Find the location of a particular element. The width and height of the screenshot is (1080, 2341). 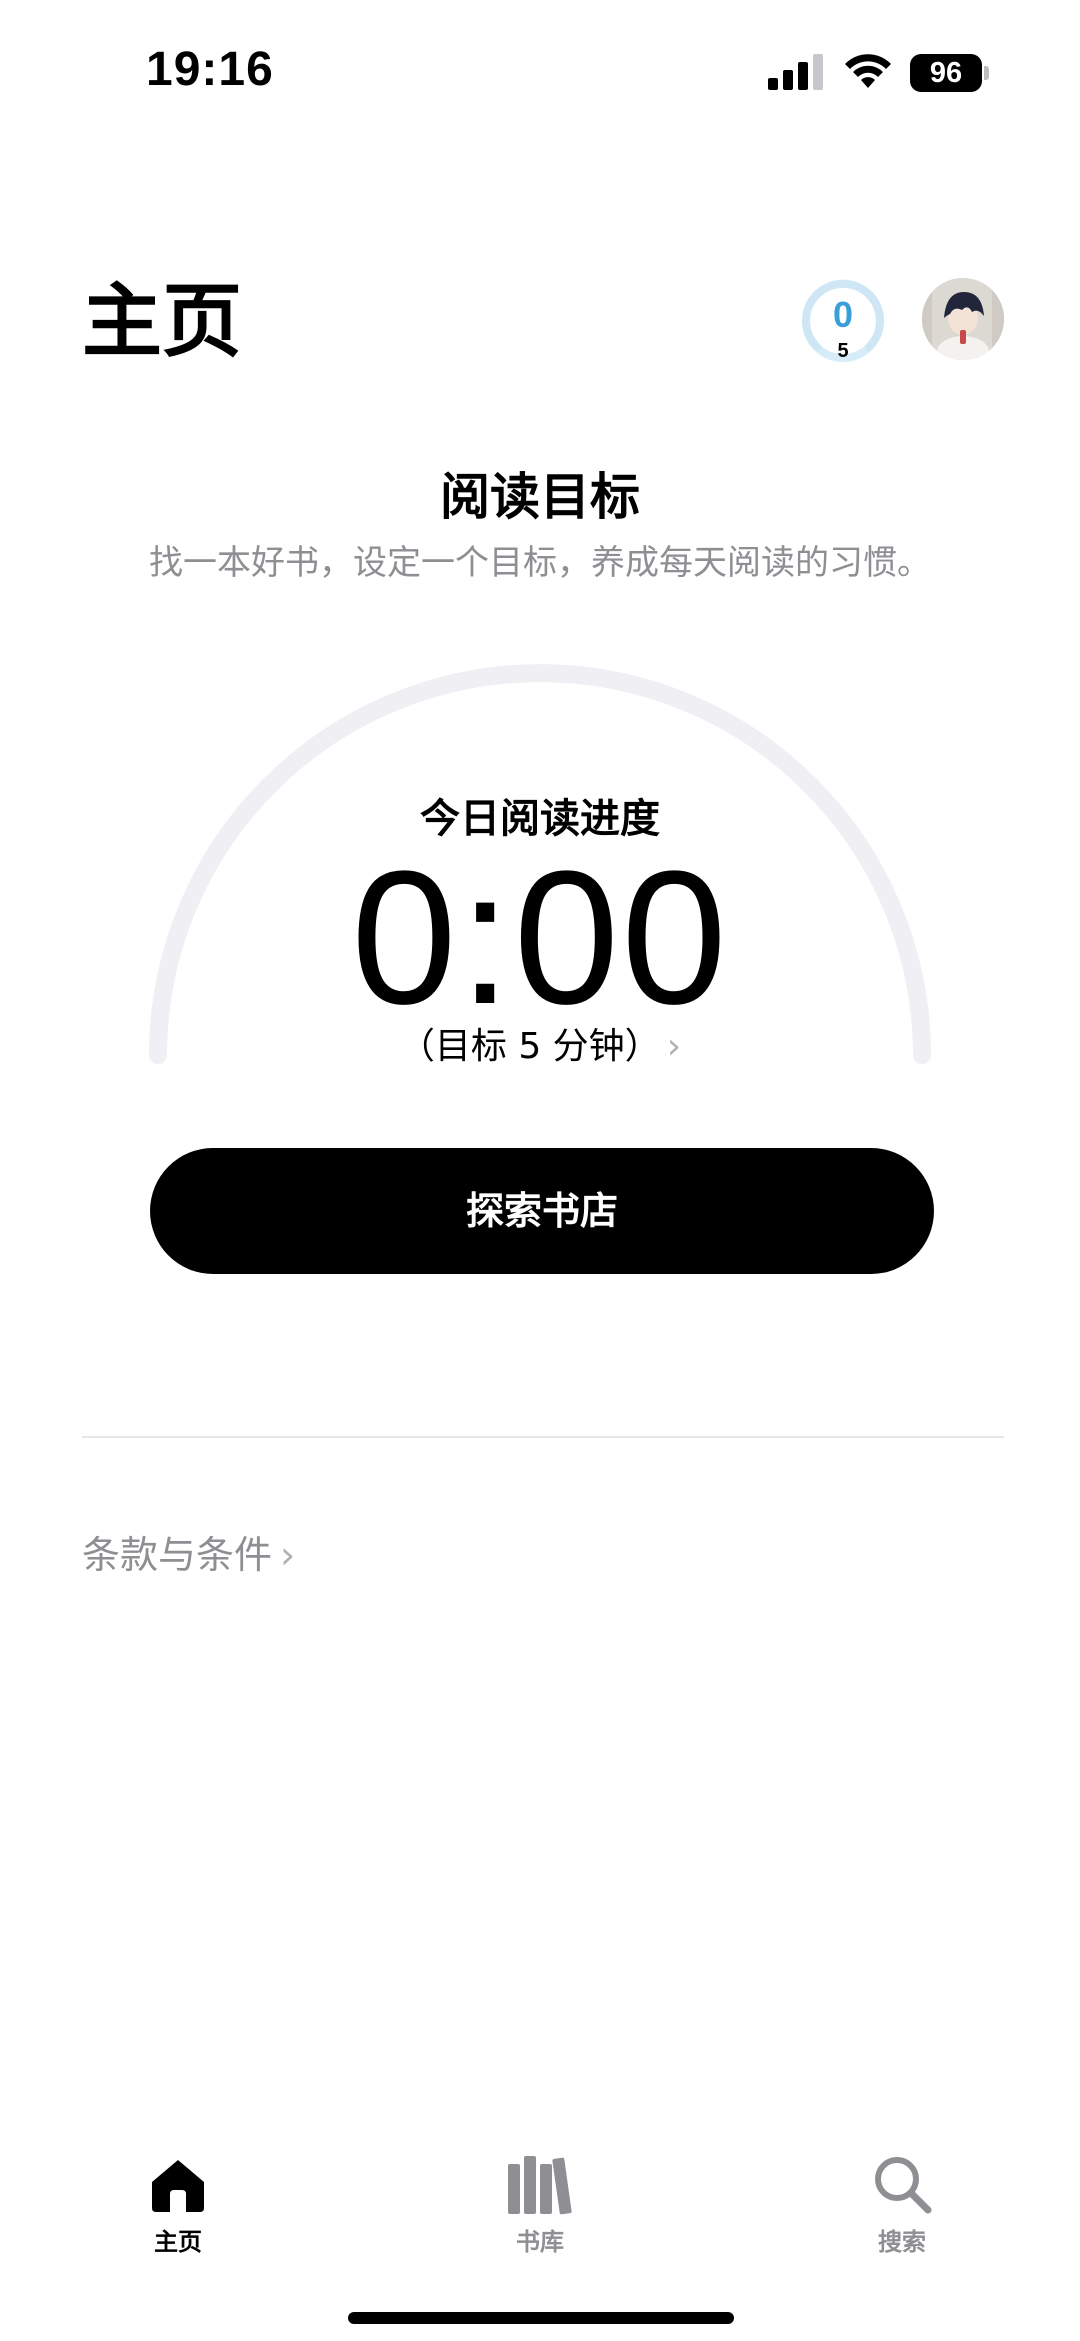

tab-library: 书库 is located at coordinates (540, 2212).